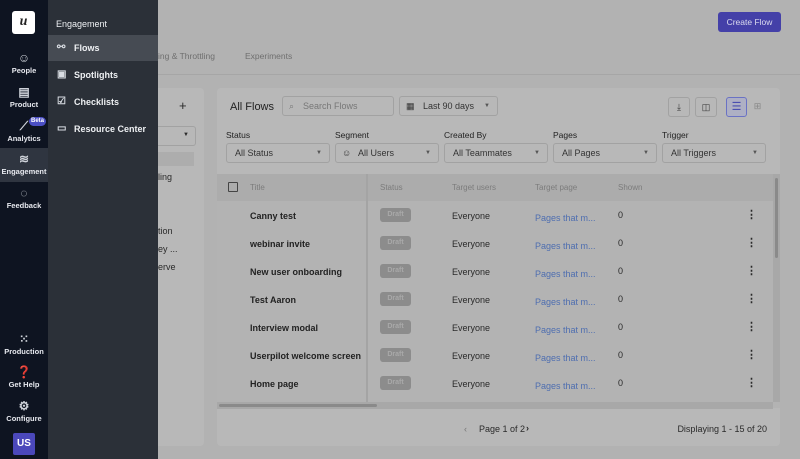 This screenshot has height=459, width=800. Describe the element at coordinates (347, 153) in the screenshot. I see `users-icon: ☺` at that location.